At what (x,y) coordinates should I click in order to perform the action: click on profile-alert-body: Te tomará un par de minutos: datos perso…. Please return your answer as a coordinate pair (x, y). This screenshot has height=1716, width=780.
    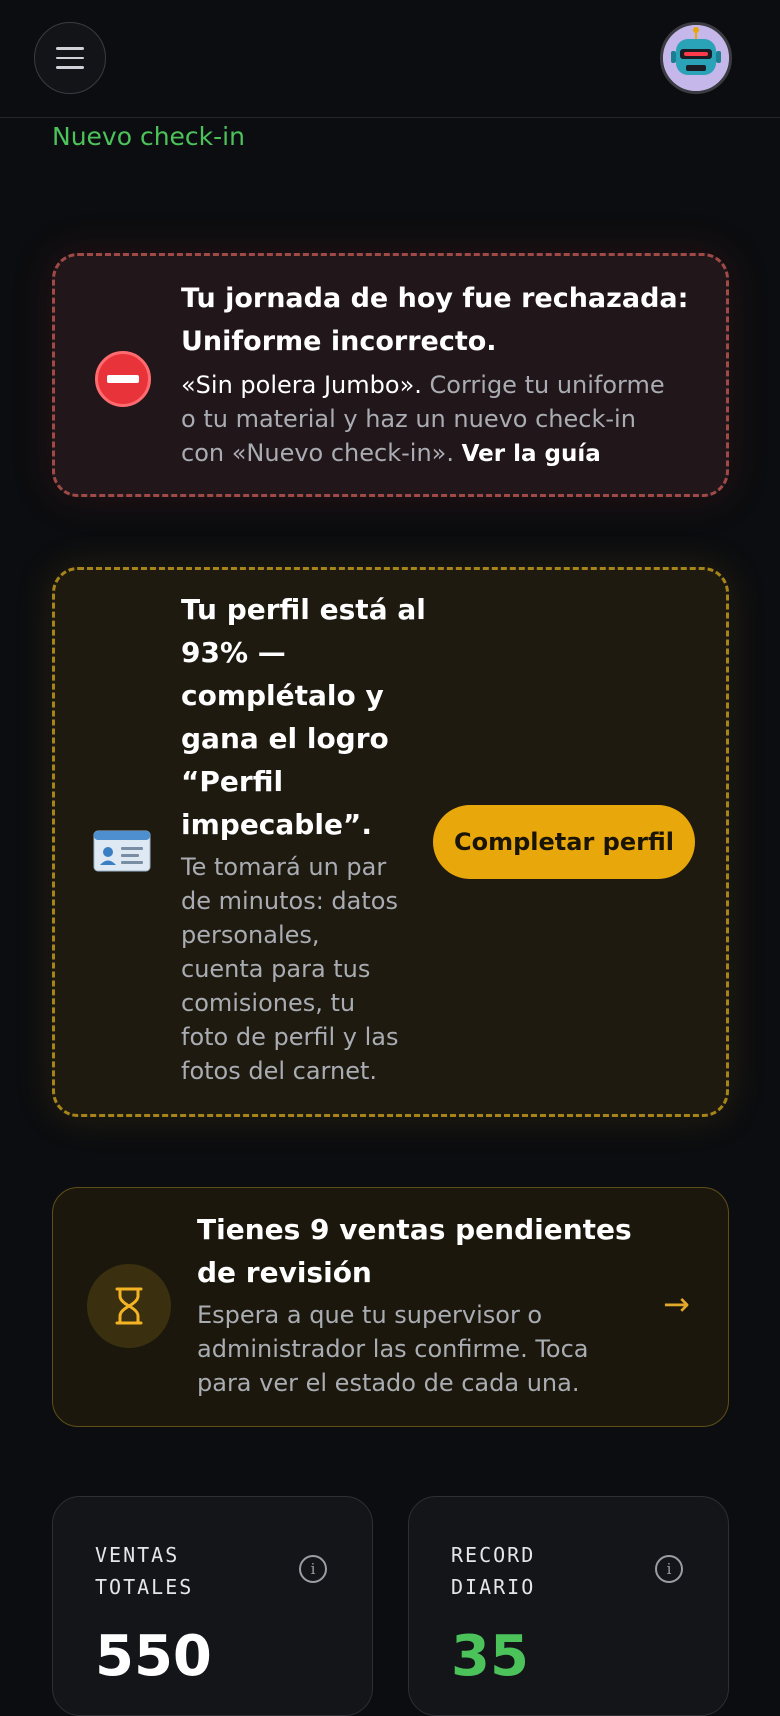
    Looking at the image, I should click on (289, 969).